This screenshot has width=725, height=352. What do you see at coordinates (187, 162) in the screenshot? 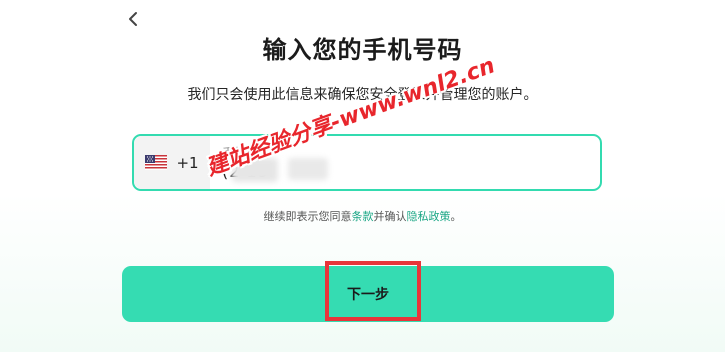
I see `dial-code: +1` at bounding box center [187, 162].